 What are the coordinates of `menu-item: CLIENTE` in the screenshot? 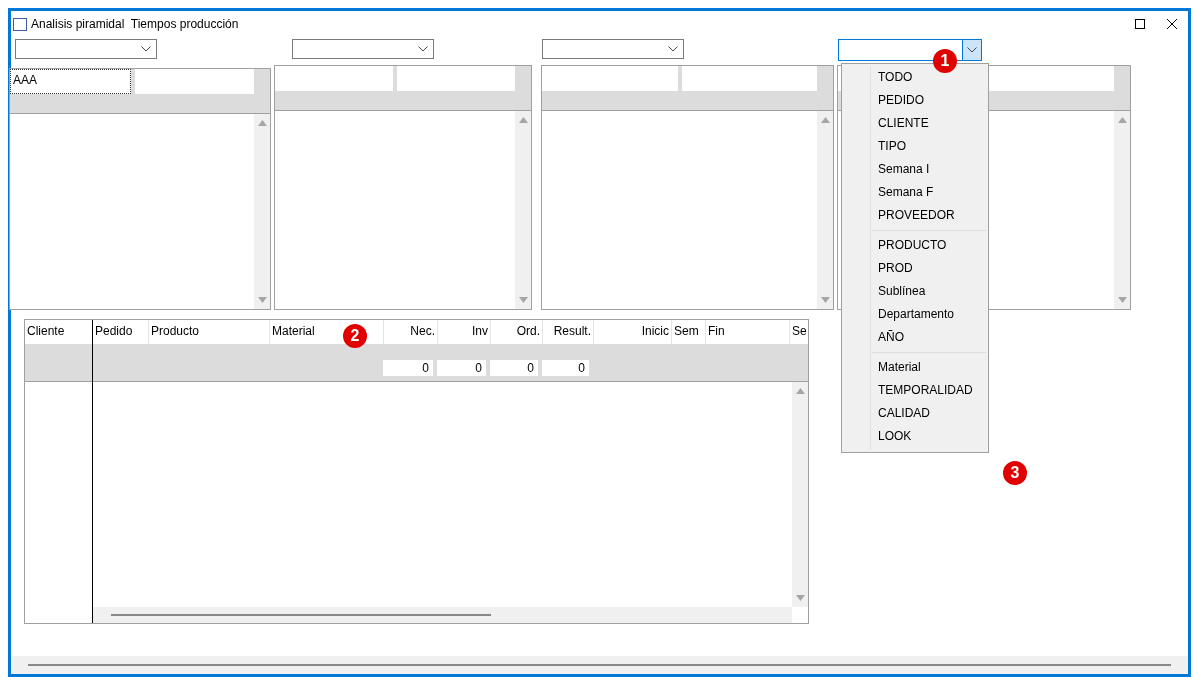 It's located at (915, 123).